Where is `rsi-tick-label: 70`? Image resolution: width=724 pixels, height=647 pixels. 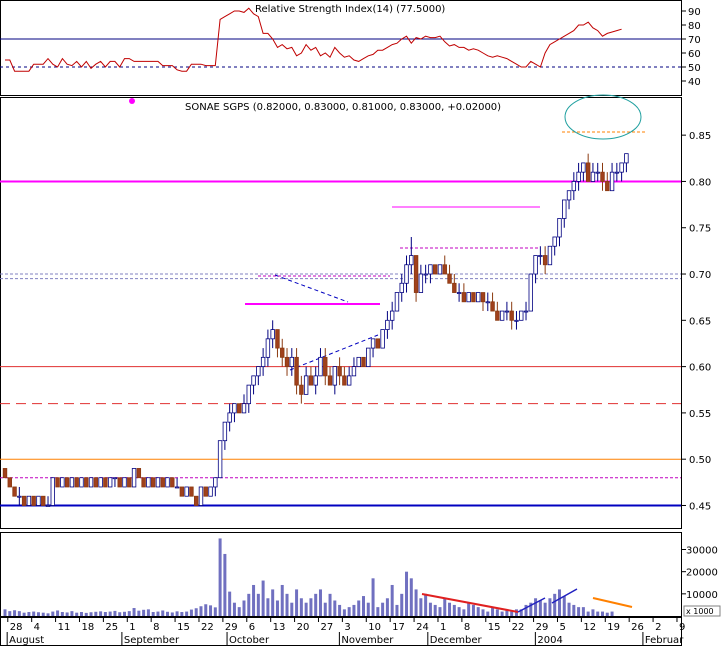
rsi-tick-label: 70 is located at coordinates (694, 40).